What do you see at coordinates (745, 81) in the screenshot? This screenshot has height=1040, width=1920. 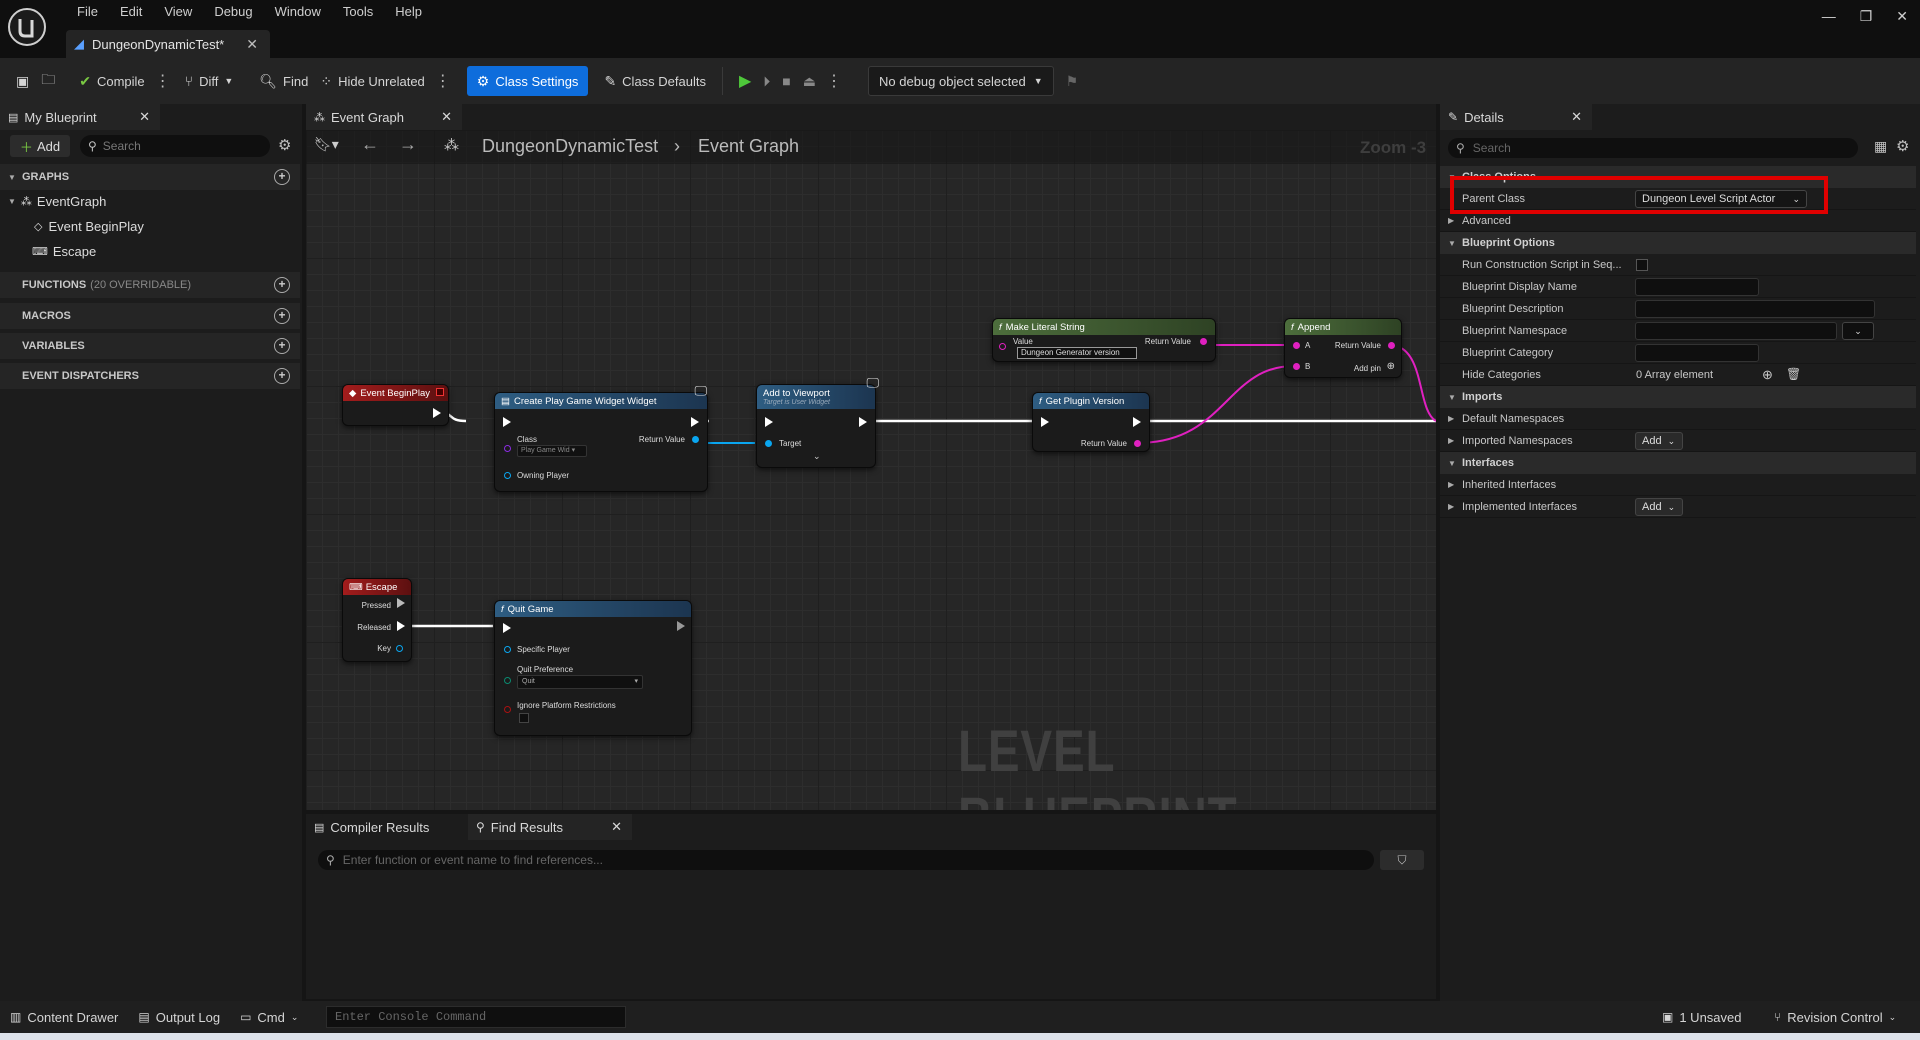 I see `play-button: ▶` at bounding box center [745, 81].